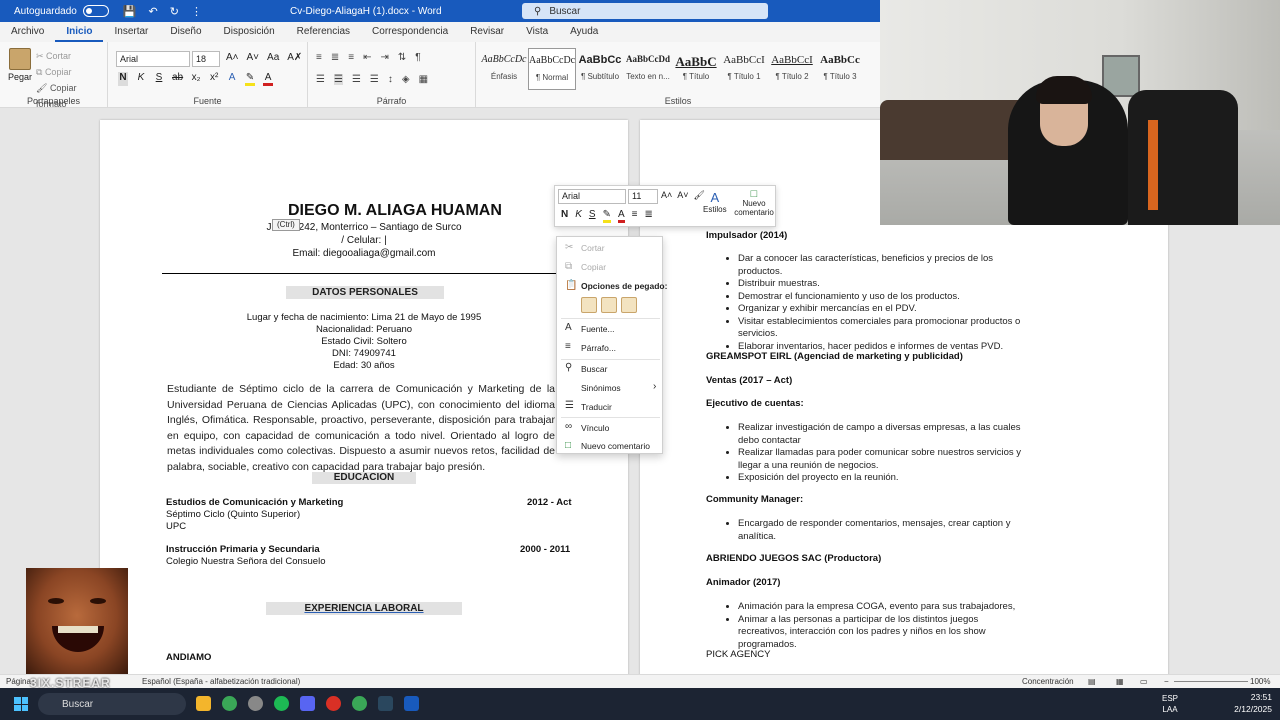  I want to click on ctx-translate: Traducir, so click(596, 407).